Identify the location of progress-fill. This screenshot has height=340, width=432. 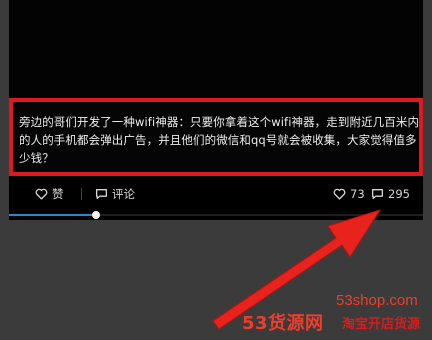
(52, 215).